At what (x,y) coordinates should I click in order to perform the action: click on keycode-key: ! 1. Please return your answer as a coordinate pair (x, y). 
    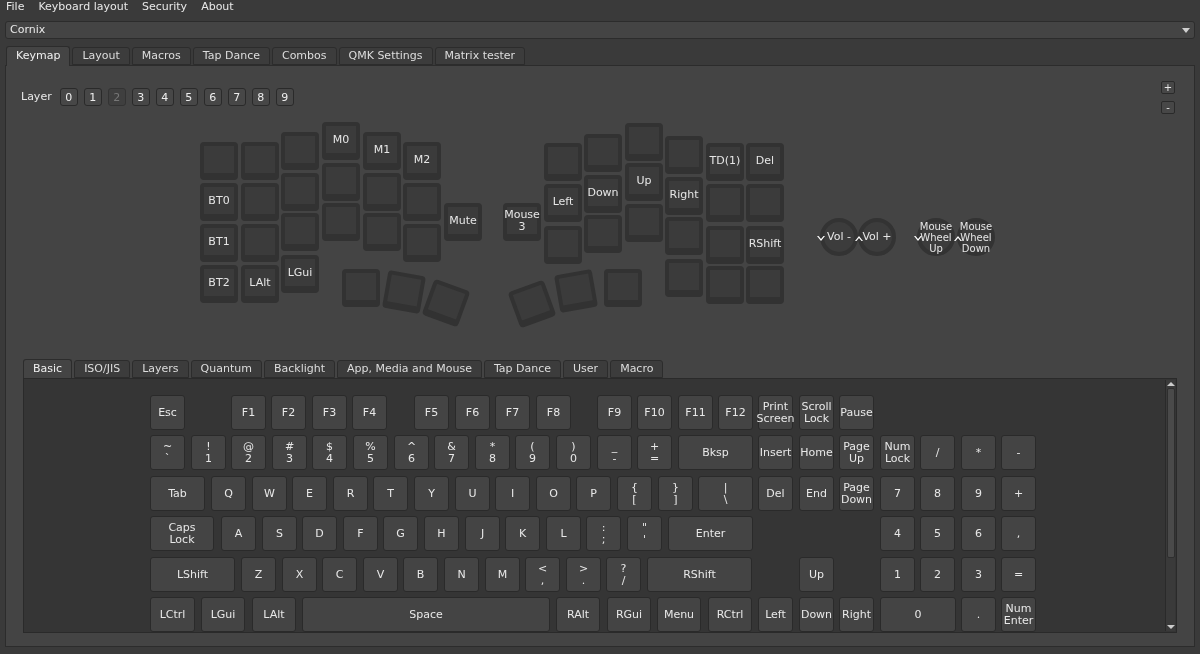
    Looking at the image, I should click on (208, 452).